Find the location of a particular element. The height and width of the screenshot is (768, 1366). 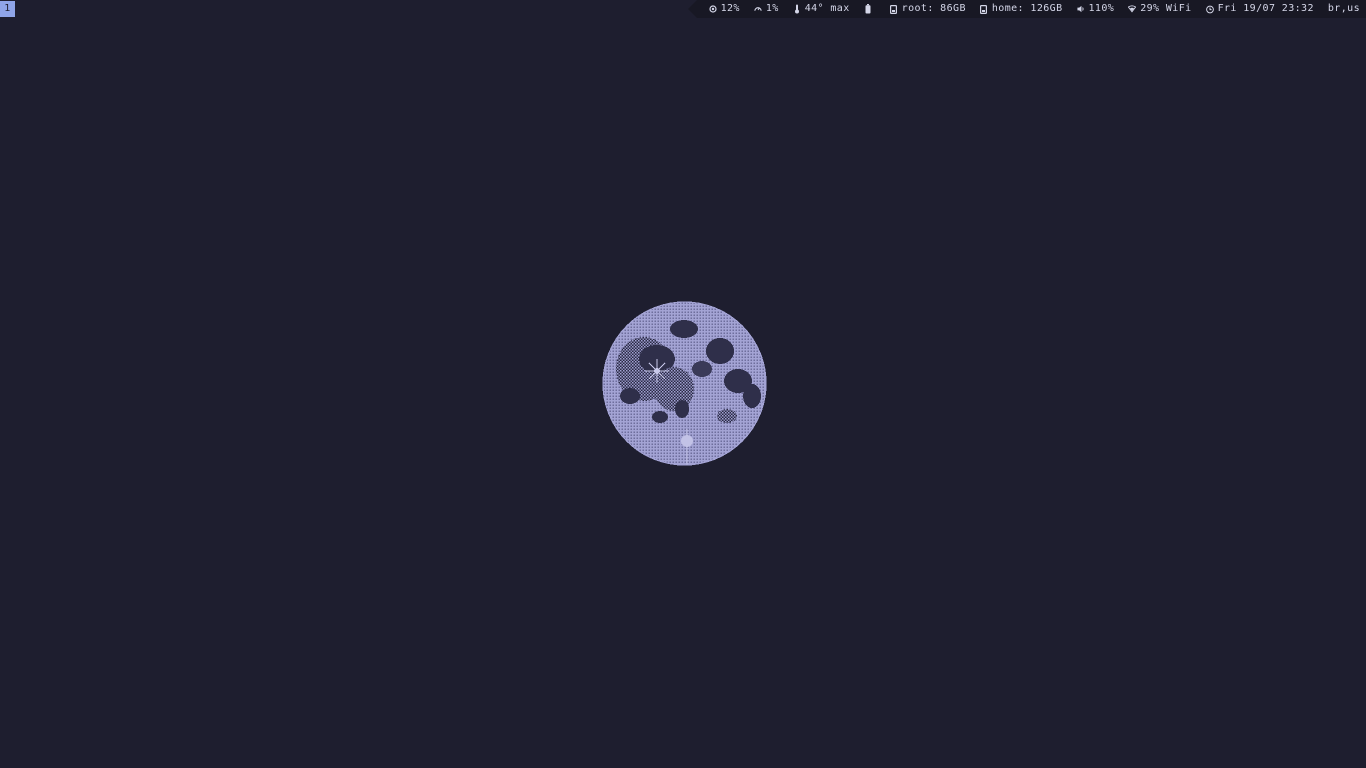

clock-module: Fri 19/07 23:32 is located at coordinates (1259, 9).